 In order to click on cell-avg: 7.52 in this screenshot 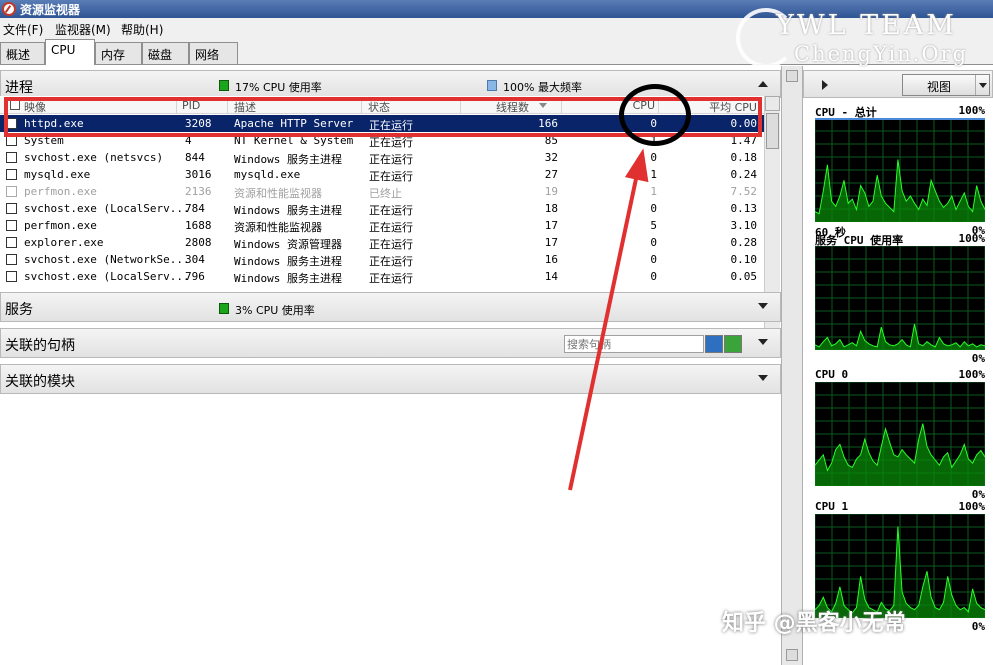, I will do `click(744, 191)`.